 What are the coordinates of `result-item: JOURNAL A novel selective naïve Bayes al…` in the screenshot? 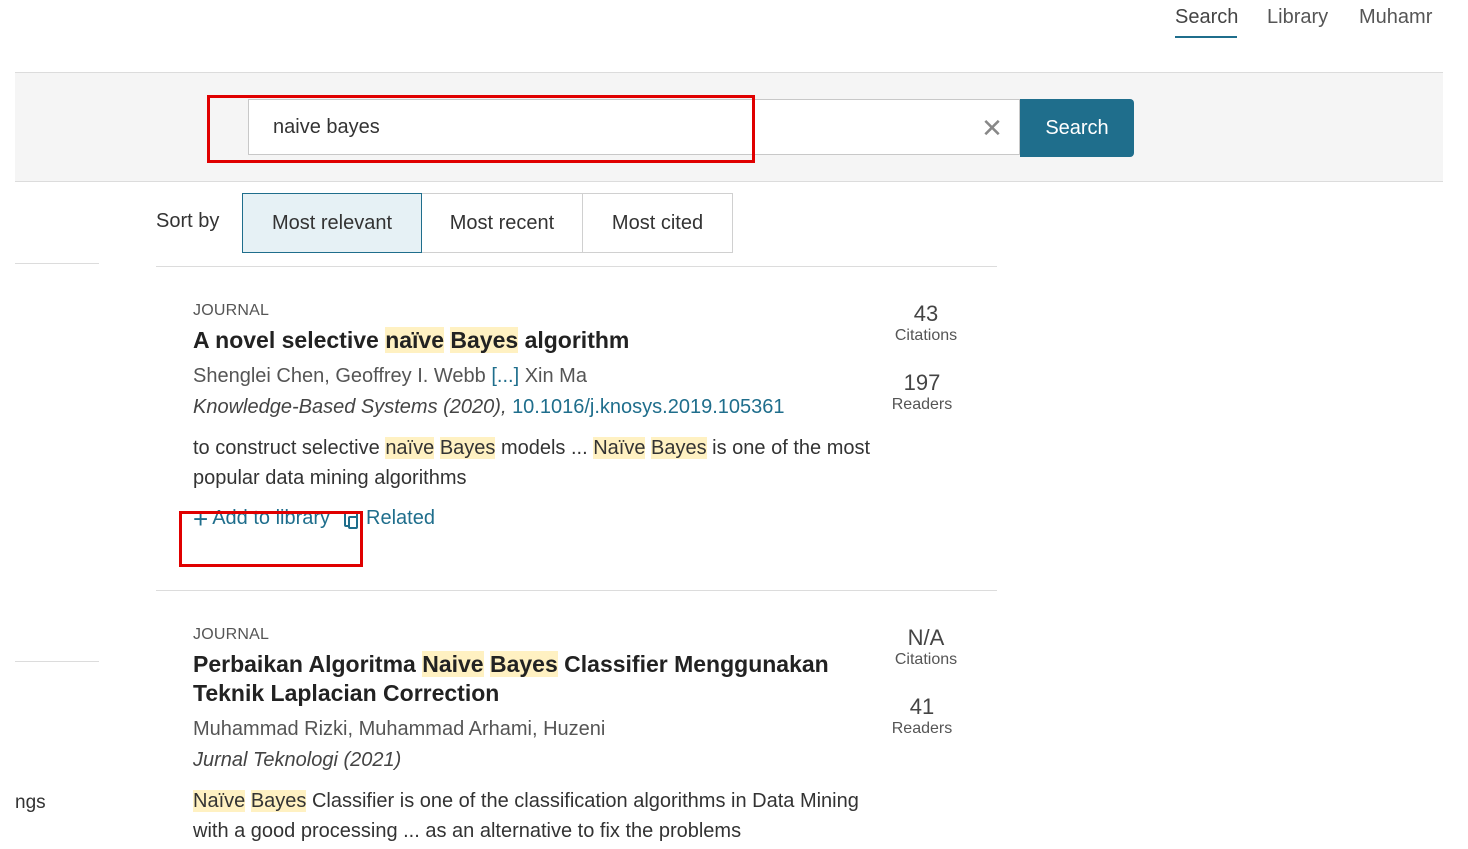 It's located at (593, 418).